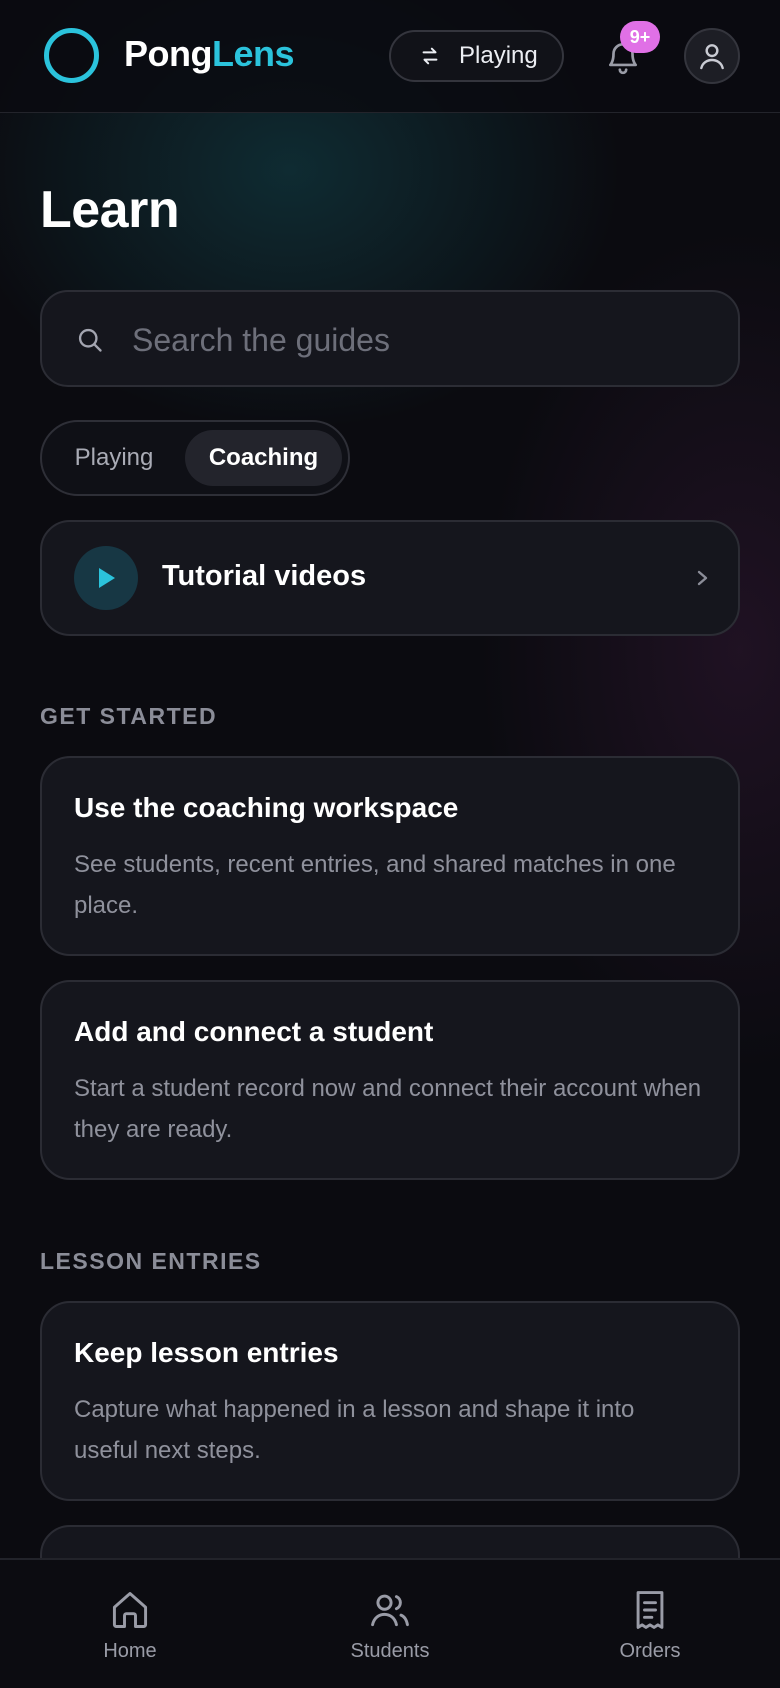  I want to click on app-header: PongLens Playing 9+, so click(390, 56).